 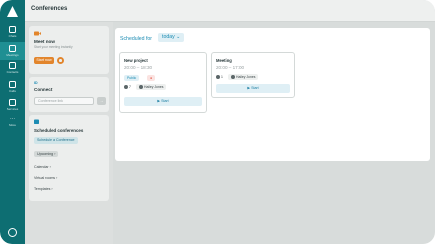 What do you see at coordinates (12, 72) in the screenshot?
I see `rail-label: Contacts` at bounding box center [12, 72].